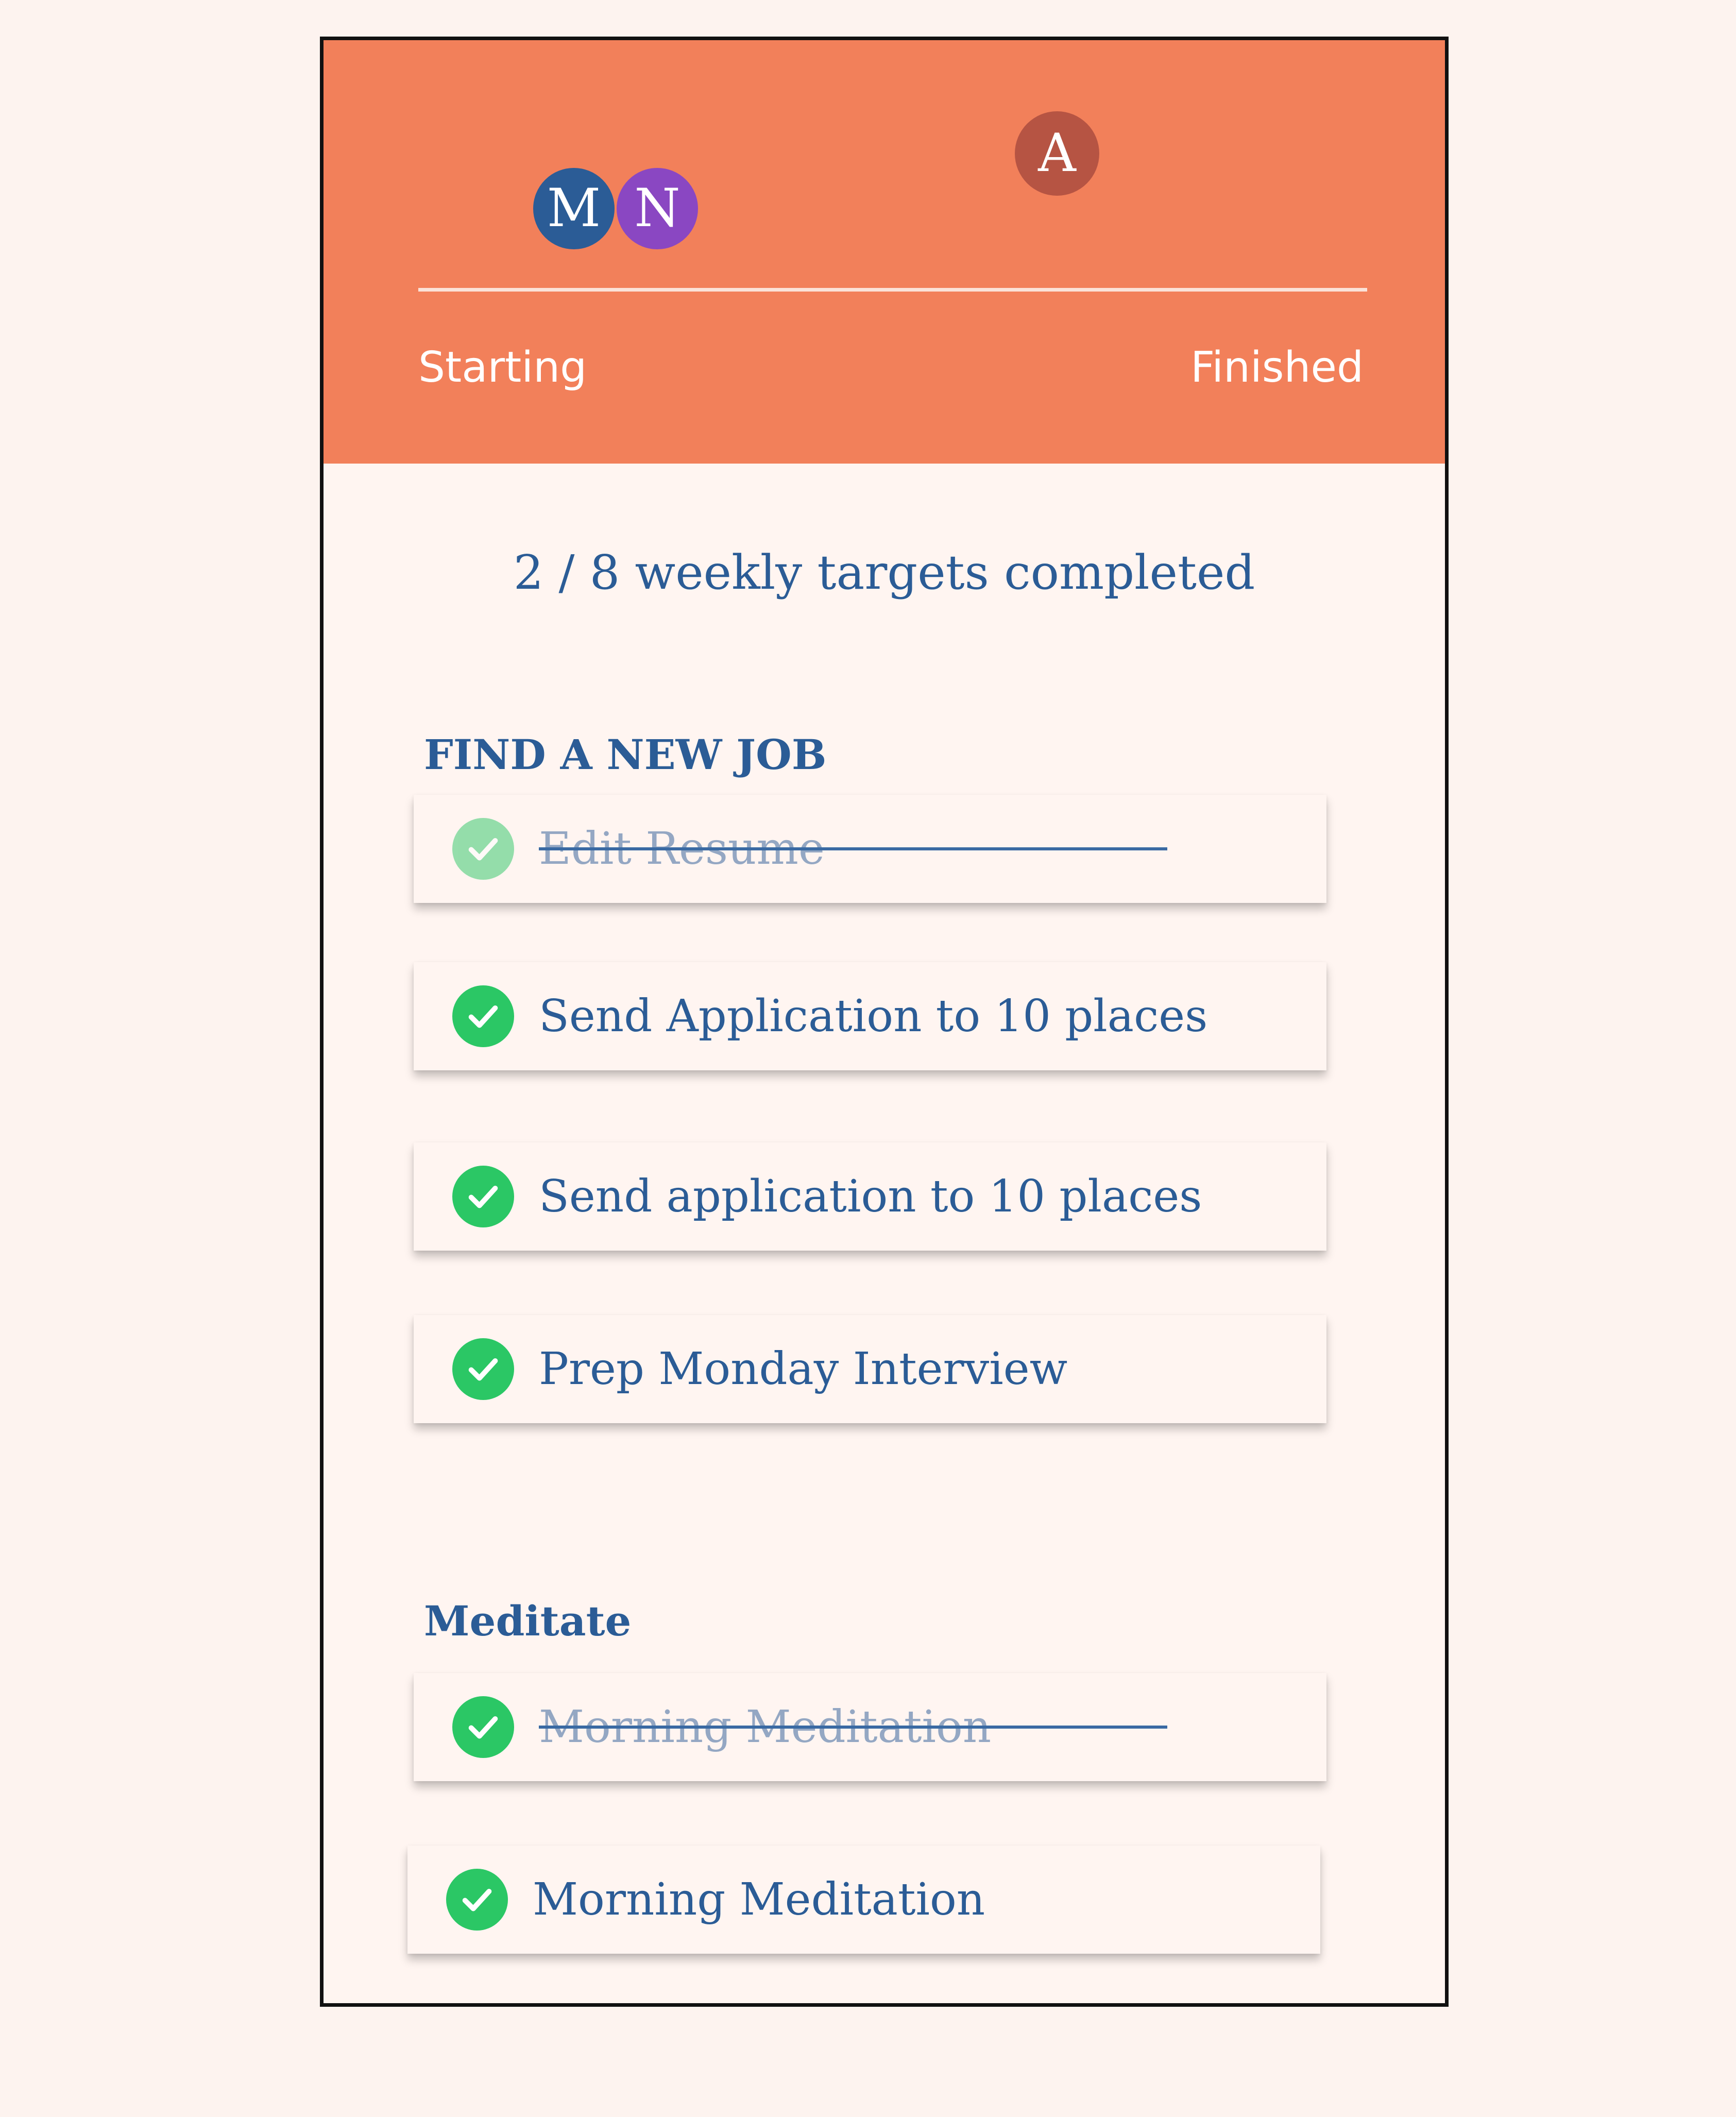  What do you see at coordinates (625, 754) in the screenshot?
I see `section-title-find-a-new-job: FIND A NEW JOB` at bounding box center [625, 754].